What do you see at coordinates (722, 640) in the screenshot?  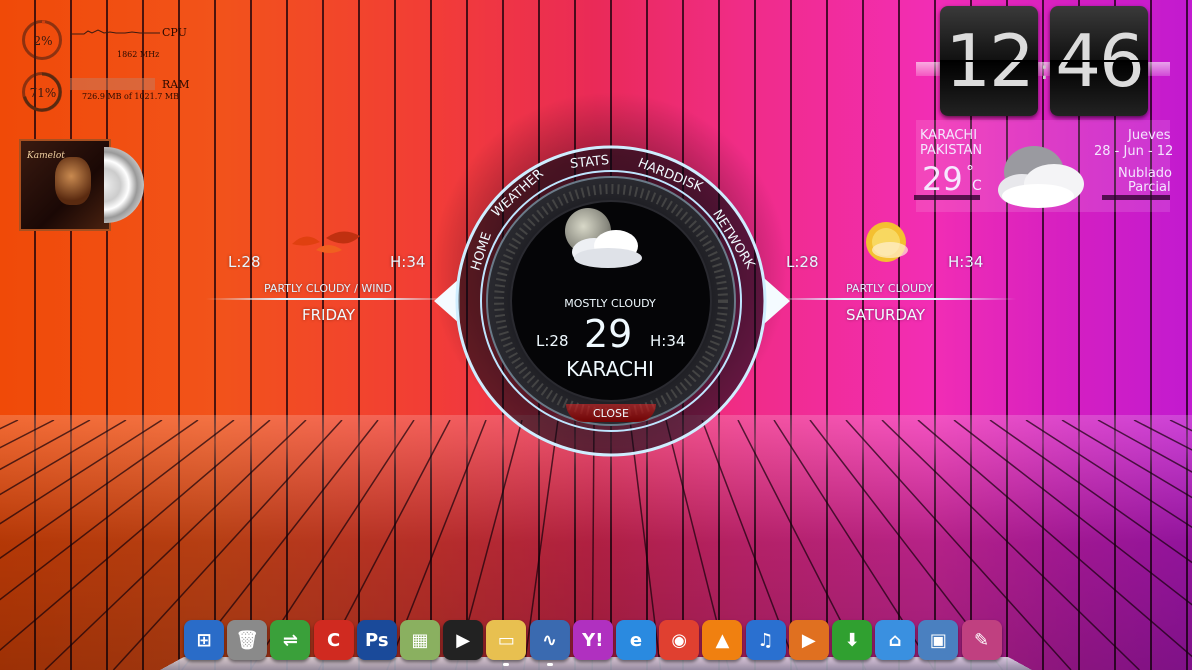 I see `vlc-icon: ▲` at bounding box center [722, 640].